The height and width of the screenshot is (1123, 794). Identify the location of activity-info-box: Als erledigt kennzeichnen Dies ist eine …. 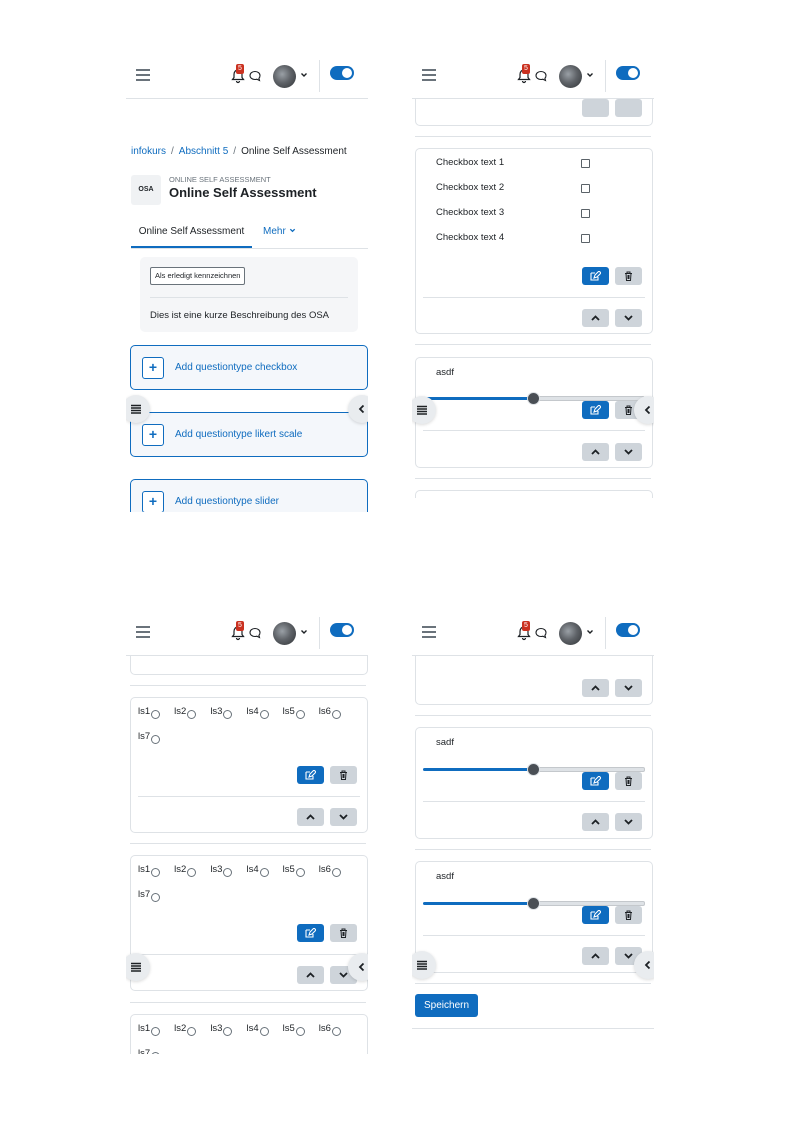
(249, 294).